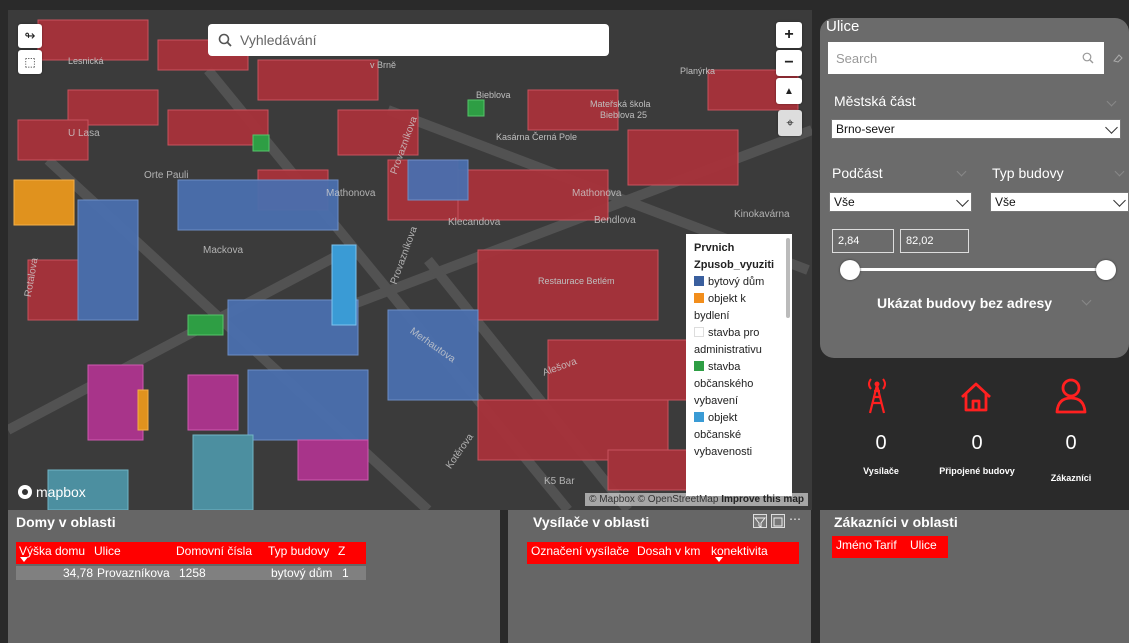 This screenshot has height=643, width=1129. Describe the element at coordinates (30, 36) in the screenshot. I see `navigate-icon: ↬` at that location.